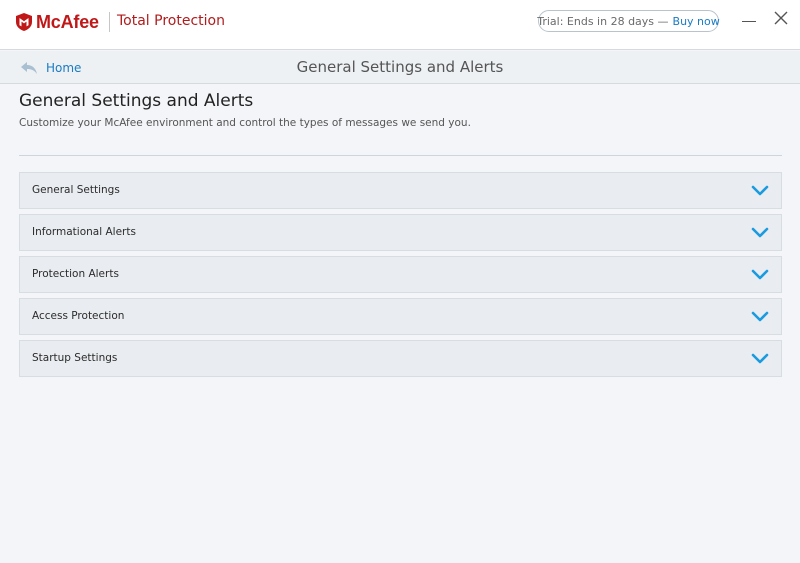 The height and width of the screenshot is (563, 800). I want to click on home-button: Home, so click(50, 68).